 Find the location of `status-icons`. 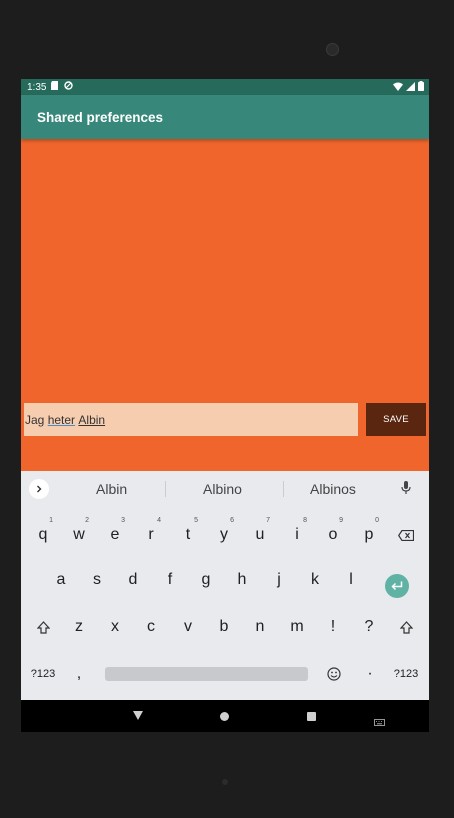

status-icons is located at coordinates (408, 87).